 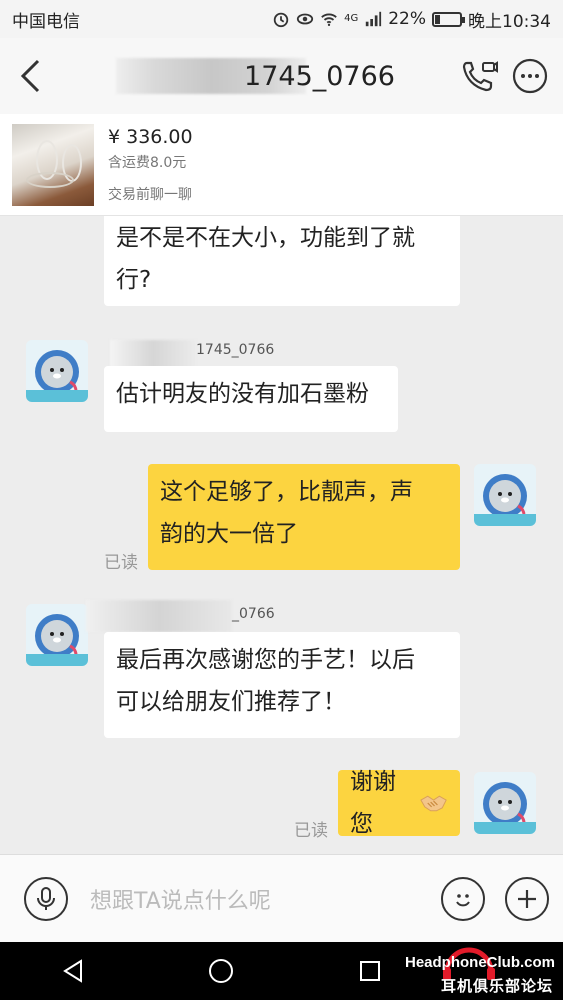 What do you see at coordinates (509, 21) in the screenshot?
I see `clock: 晚上10:34` at bounding box center [509, 21].